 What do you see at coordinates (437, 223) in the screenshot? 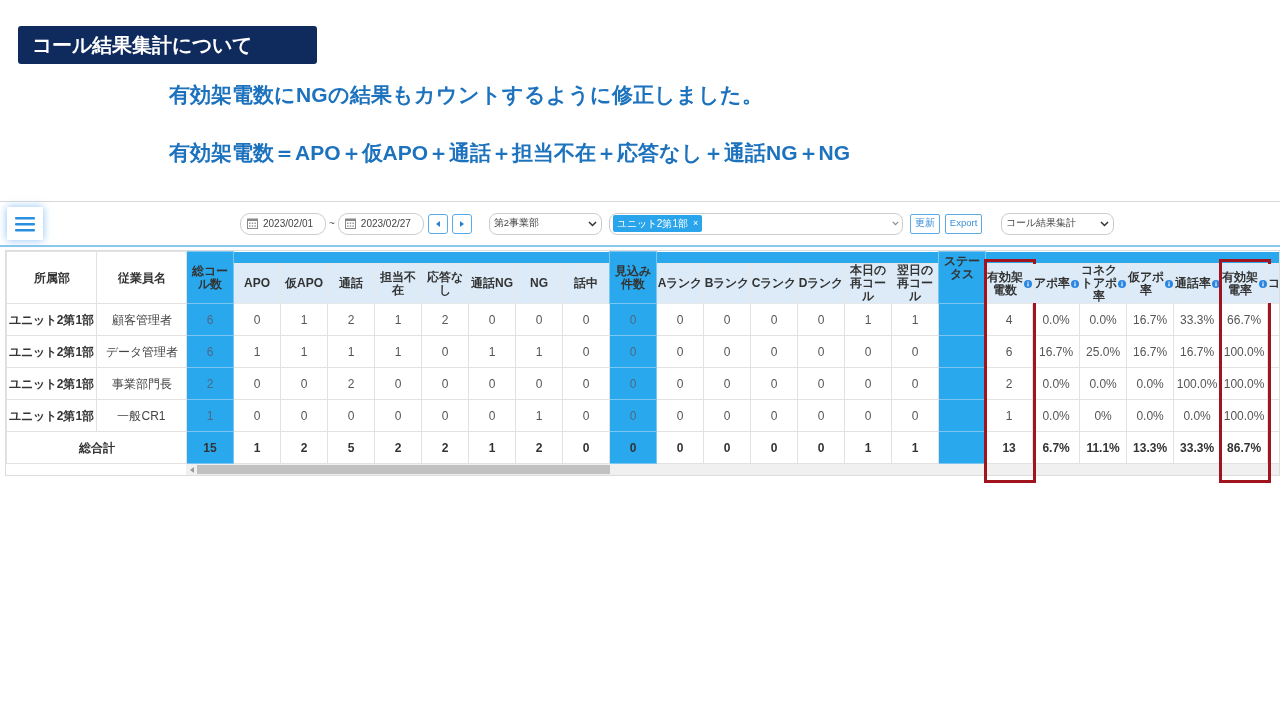
I see `previous-button` at bounding box center [437, 223].